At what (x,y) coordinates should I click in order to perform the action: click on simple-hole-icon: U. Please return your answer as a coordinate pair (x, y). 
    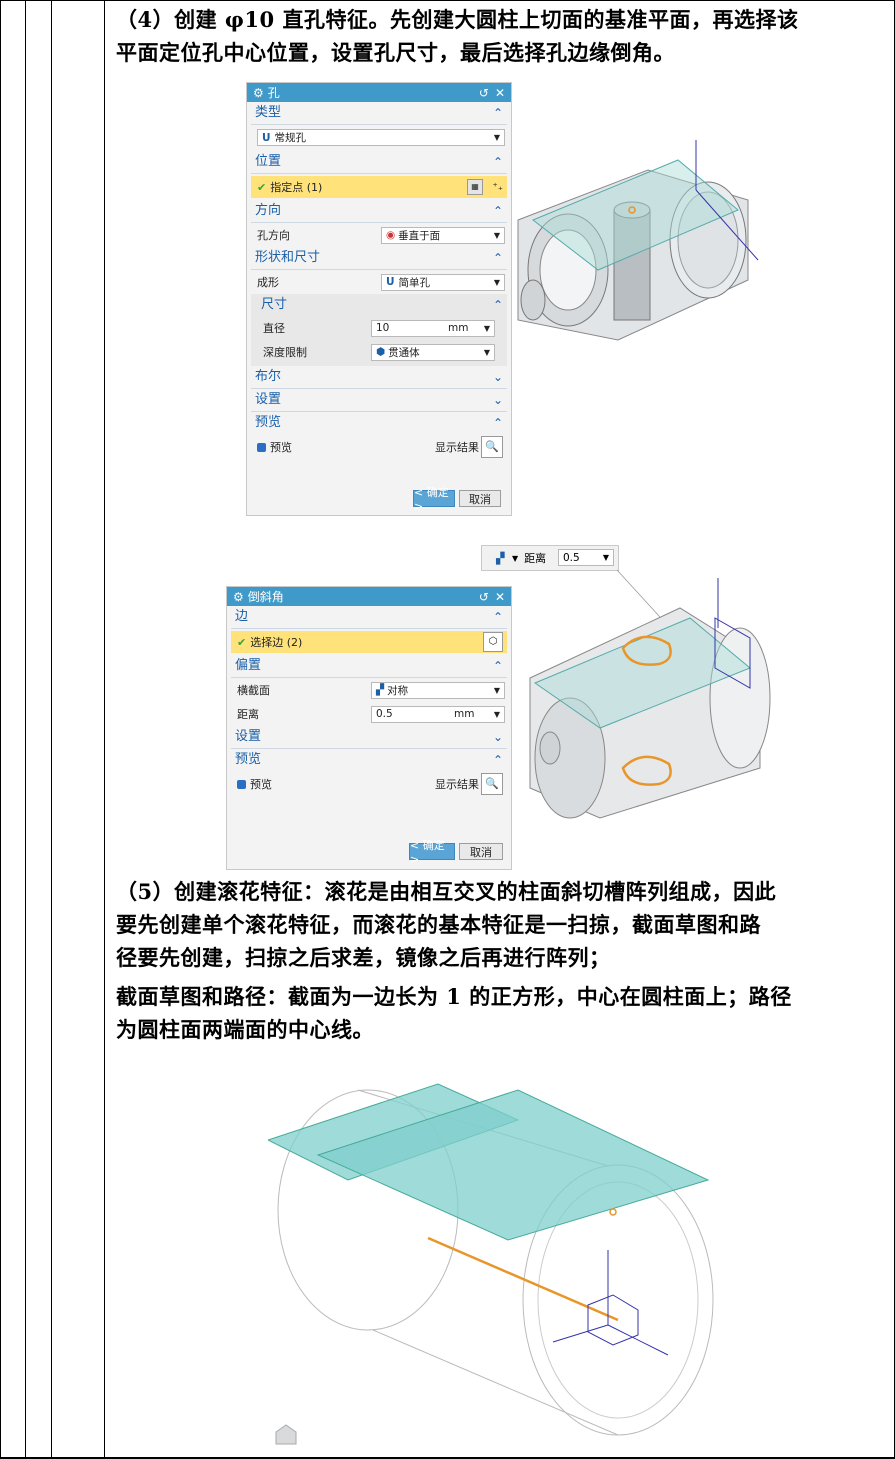
    Looking at the image, I should click on (390, 282).